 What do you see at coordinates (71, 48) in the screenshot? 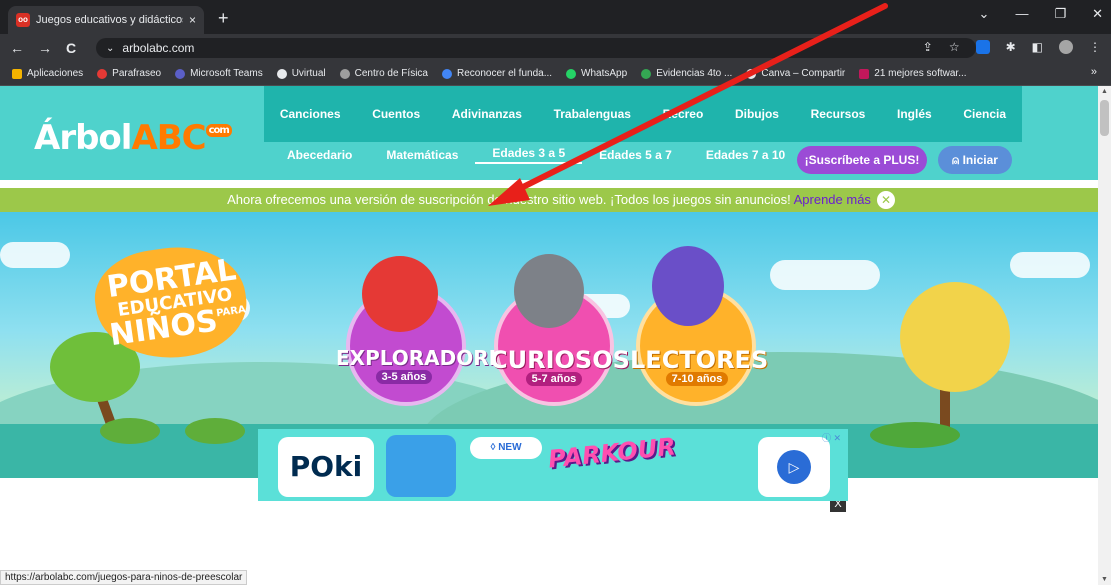
I see `reload-icon: C` at bounding box center [71, 48].